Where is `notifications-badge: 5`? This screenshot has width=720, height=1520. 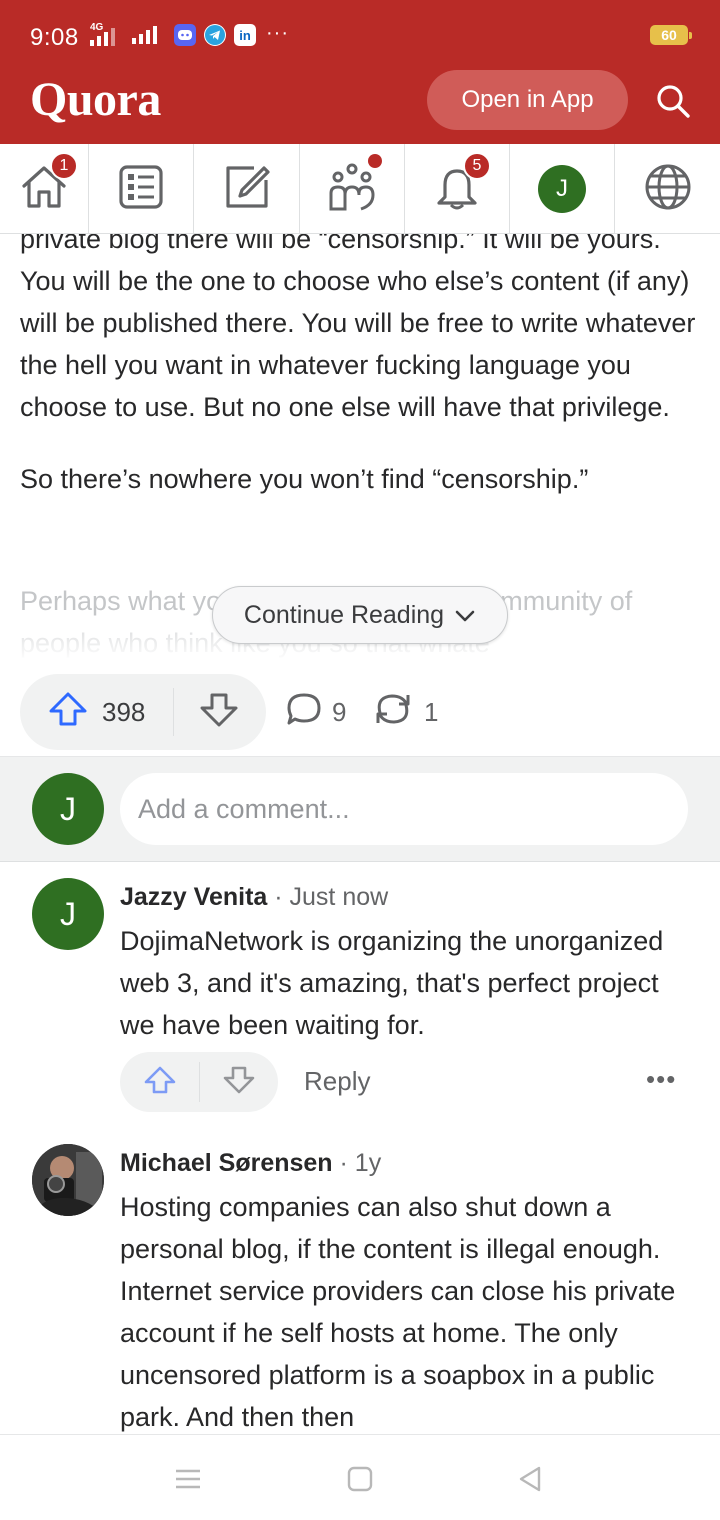 notifications-badge: 5 is located at coordinates (477, 166).